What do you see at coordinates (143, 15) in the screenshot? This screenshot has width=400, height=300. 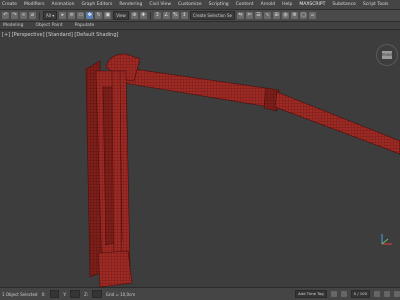 I see `select-manipulate-icon: ✚` at bounding box center [143, 15].